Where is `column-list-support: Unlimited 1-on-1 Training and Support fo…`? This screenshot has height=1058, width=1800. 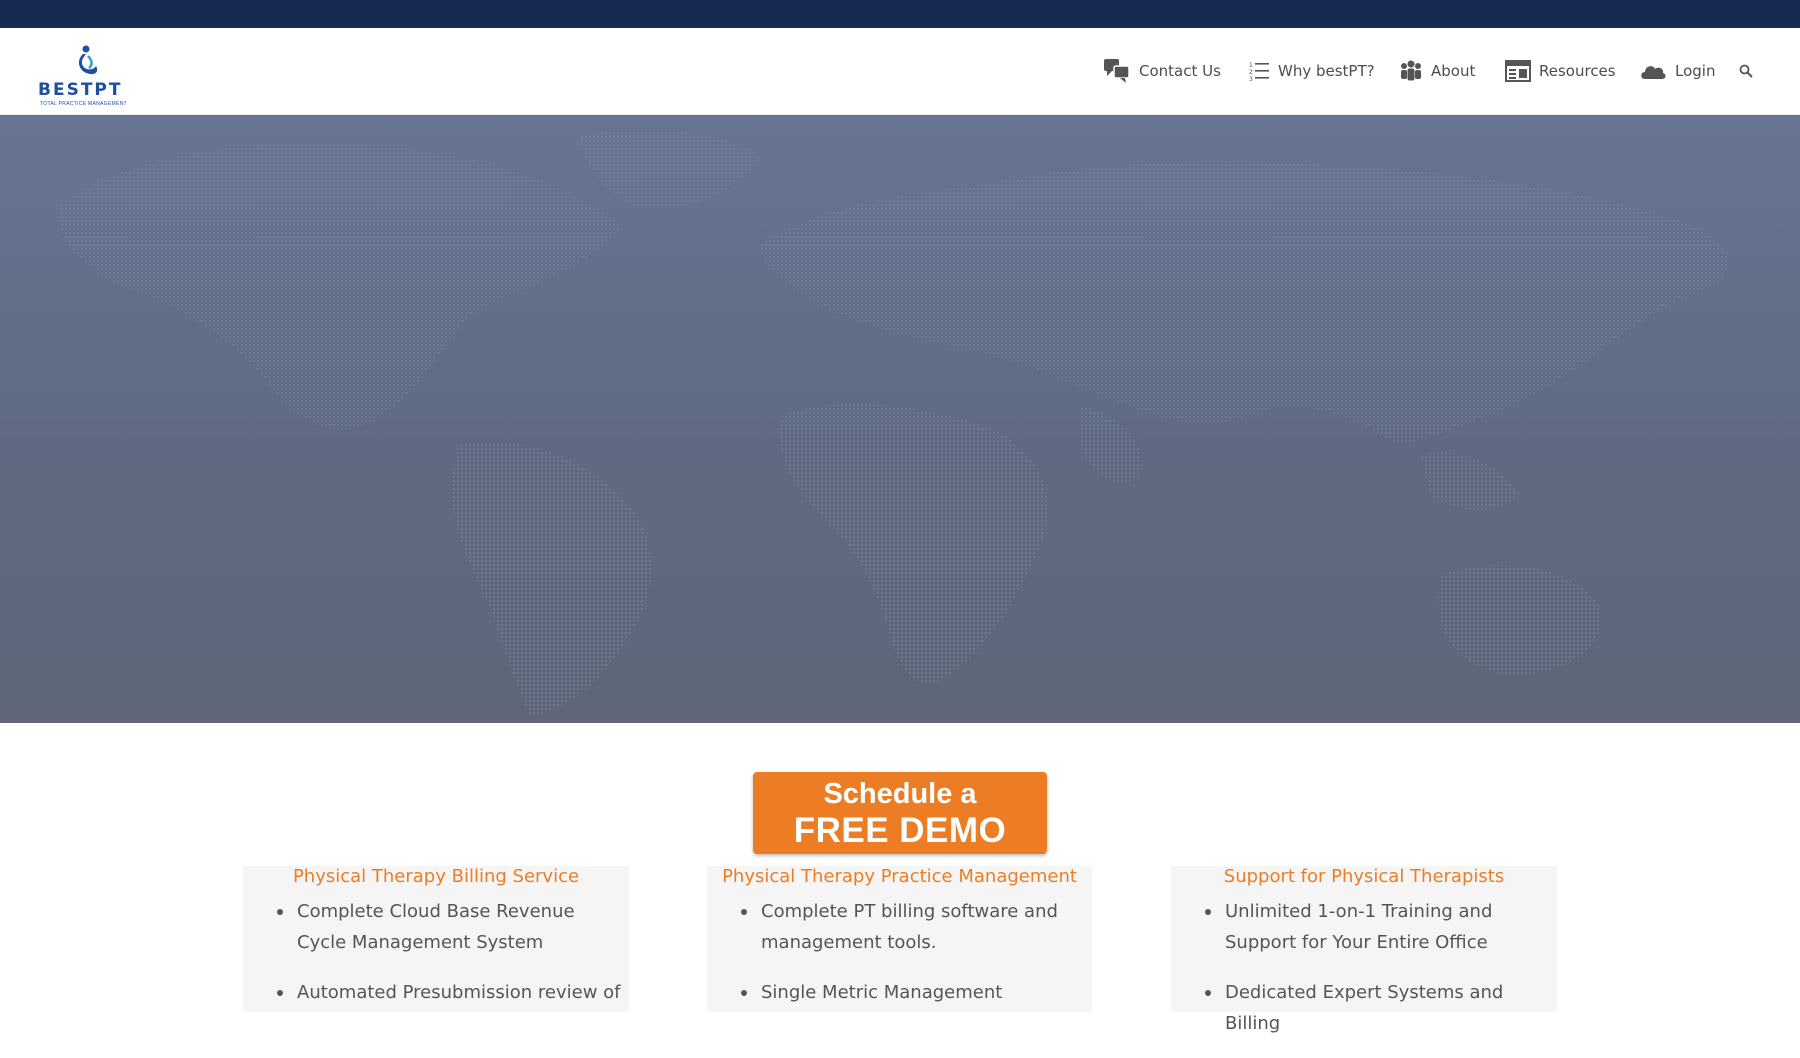 column-list-support: Unlimited 1-on-1 Training and Support fo… is located at coordinates (1363, 977).